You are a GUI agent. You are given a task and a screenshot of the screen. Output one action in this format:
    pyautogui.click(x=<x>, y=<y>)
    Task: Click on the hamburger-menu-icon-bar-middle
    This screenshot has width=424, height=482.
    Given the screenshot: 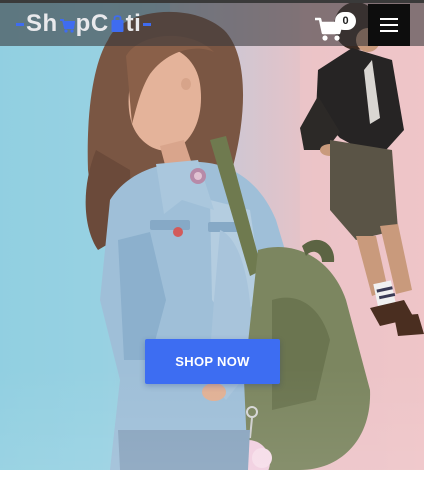 What is the action you would take?
    pyautogui.click(x=389, y=25)
    